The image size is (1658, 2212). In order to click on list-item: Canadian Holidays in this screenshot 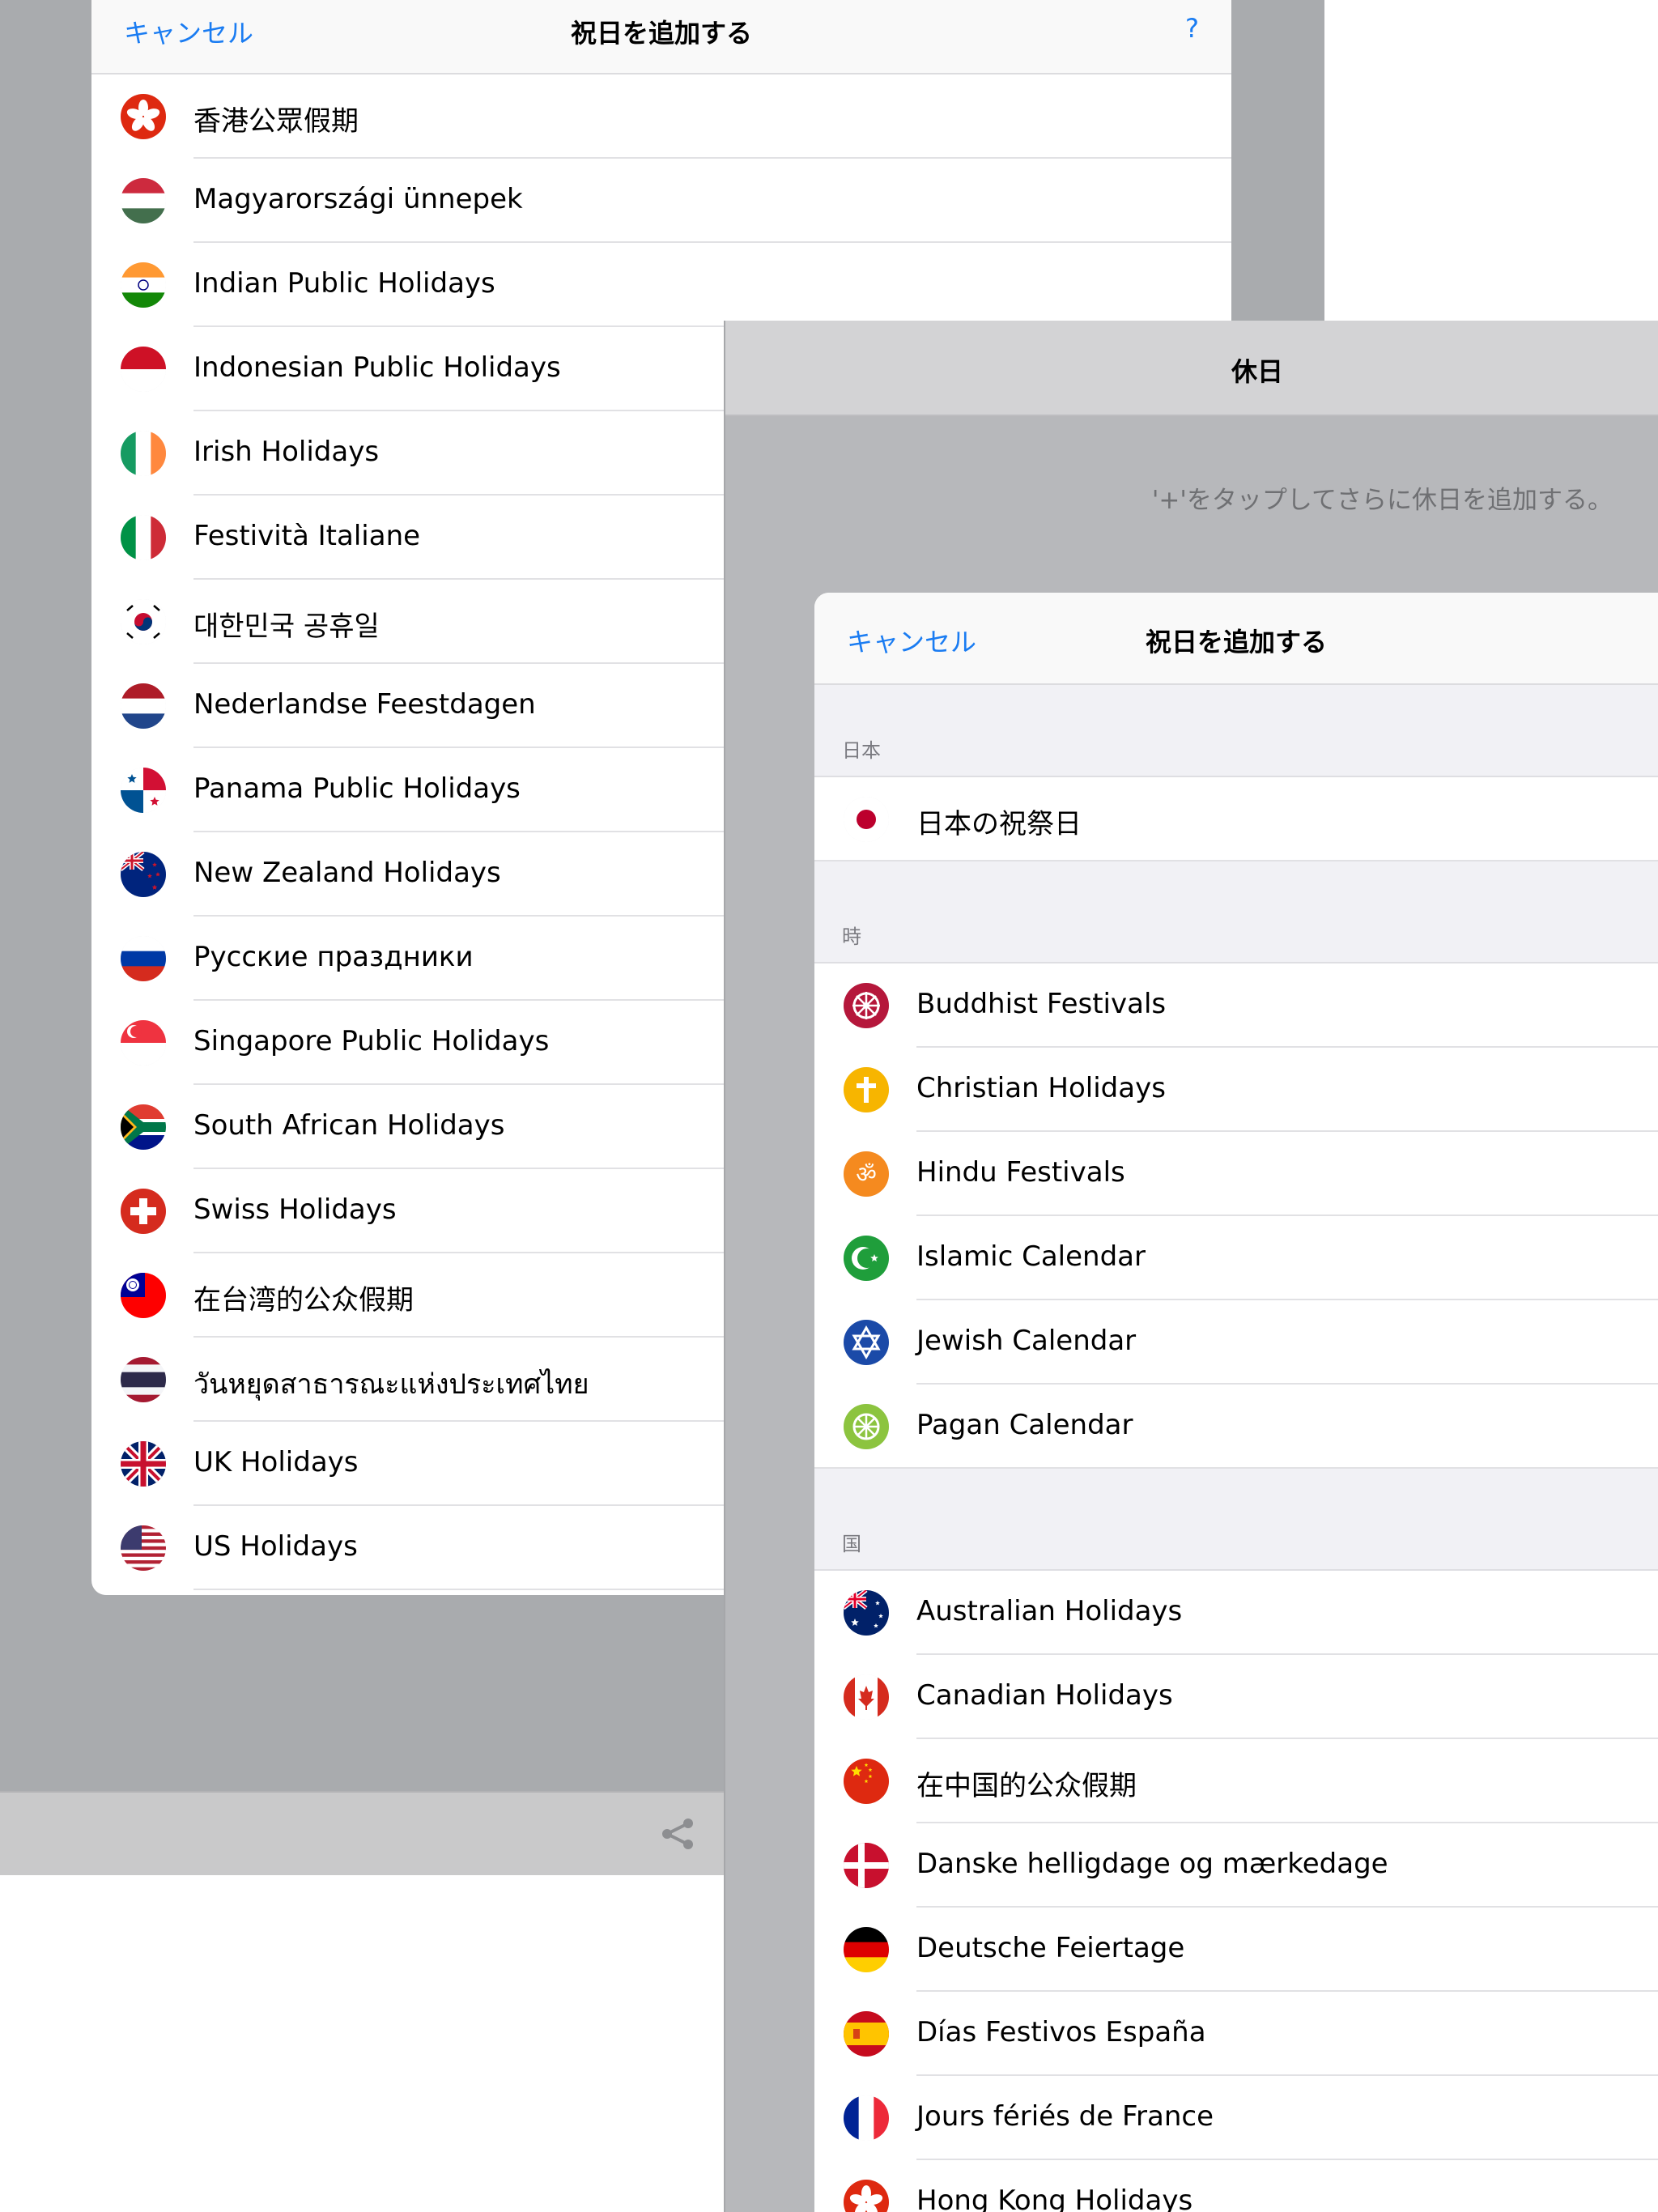, I will do `click(1236, 1697)`.